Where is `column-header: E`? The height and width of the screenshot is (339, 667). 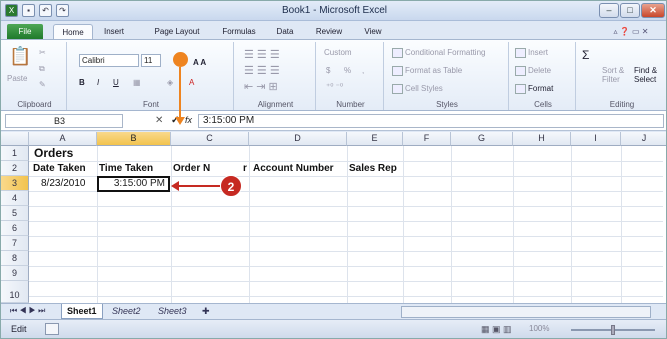 column-header: E is located at coordinates (375, 139).